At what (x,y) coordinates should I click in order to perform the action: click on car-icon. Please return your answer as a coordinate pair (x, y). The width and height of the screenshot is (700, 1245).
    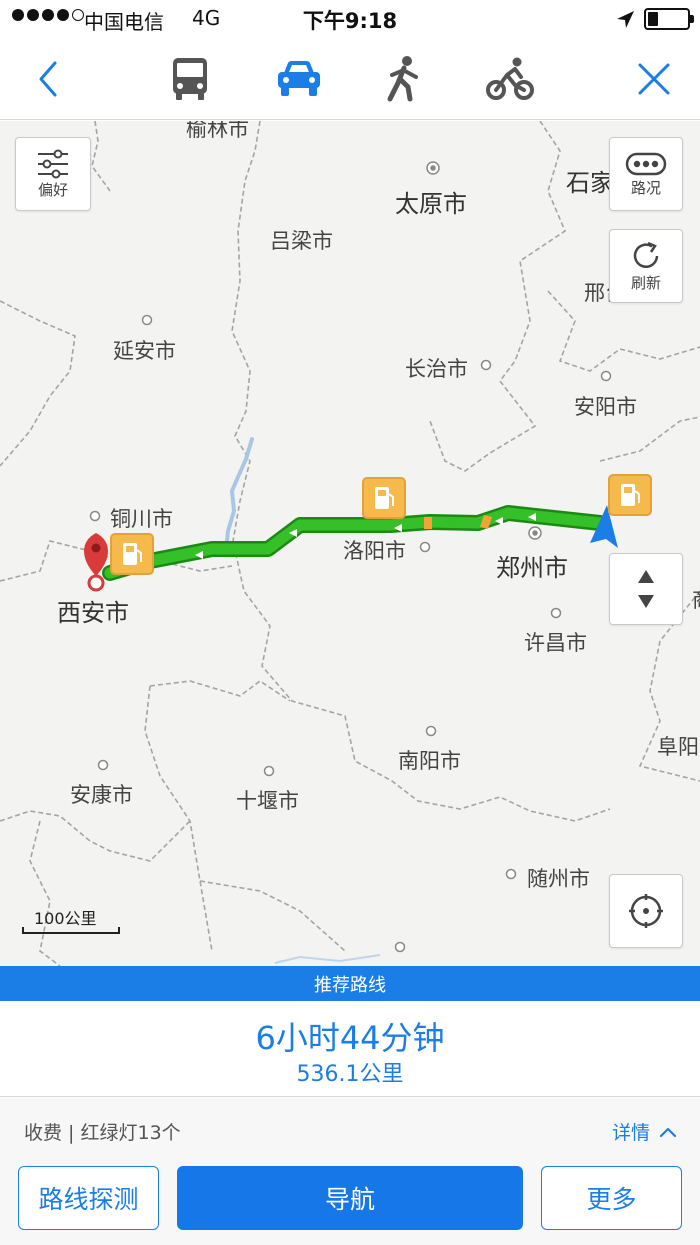
    Looking at the image, I should click on (299, 78).